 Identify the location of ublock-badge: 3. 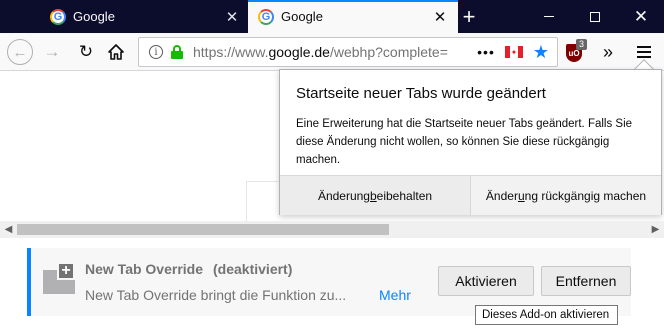
(582, 44).